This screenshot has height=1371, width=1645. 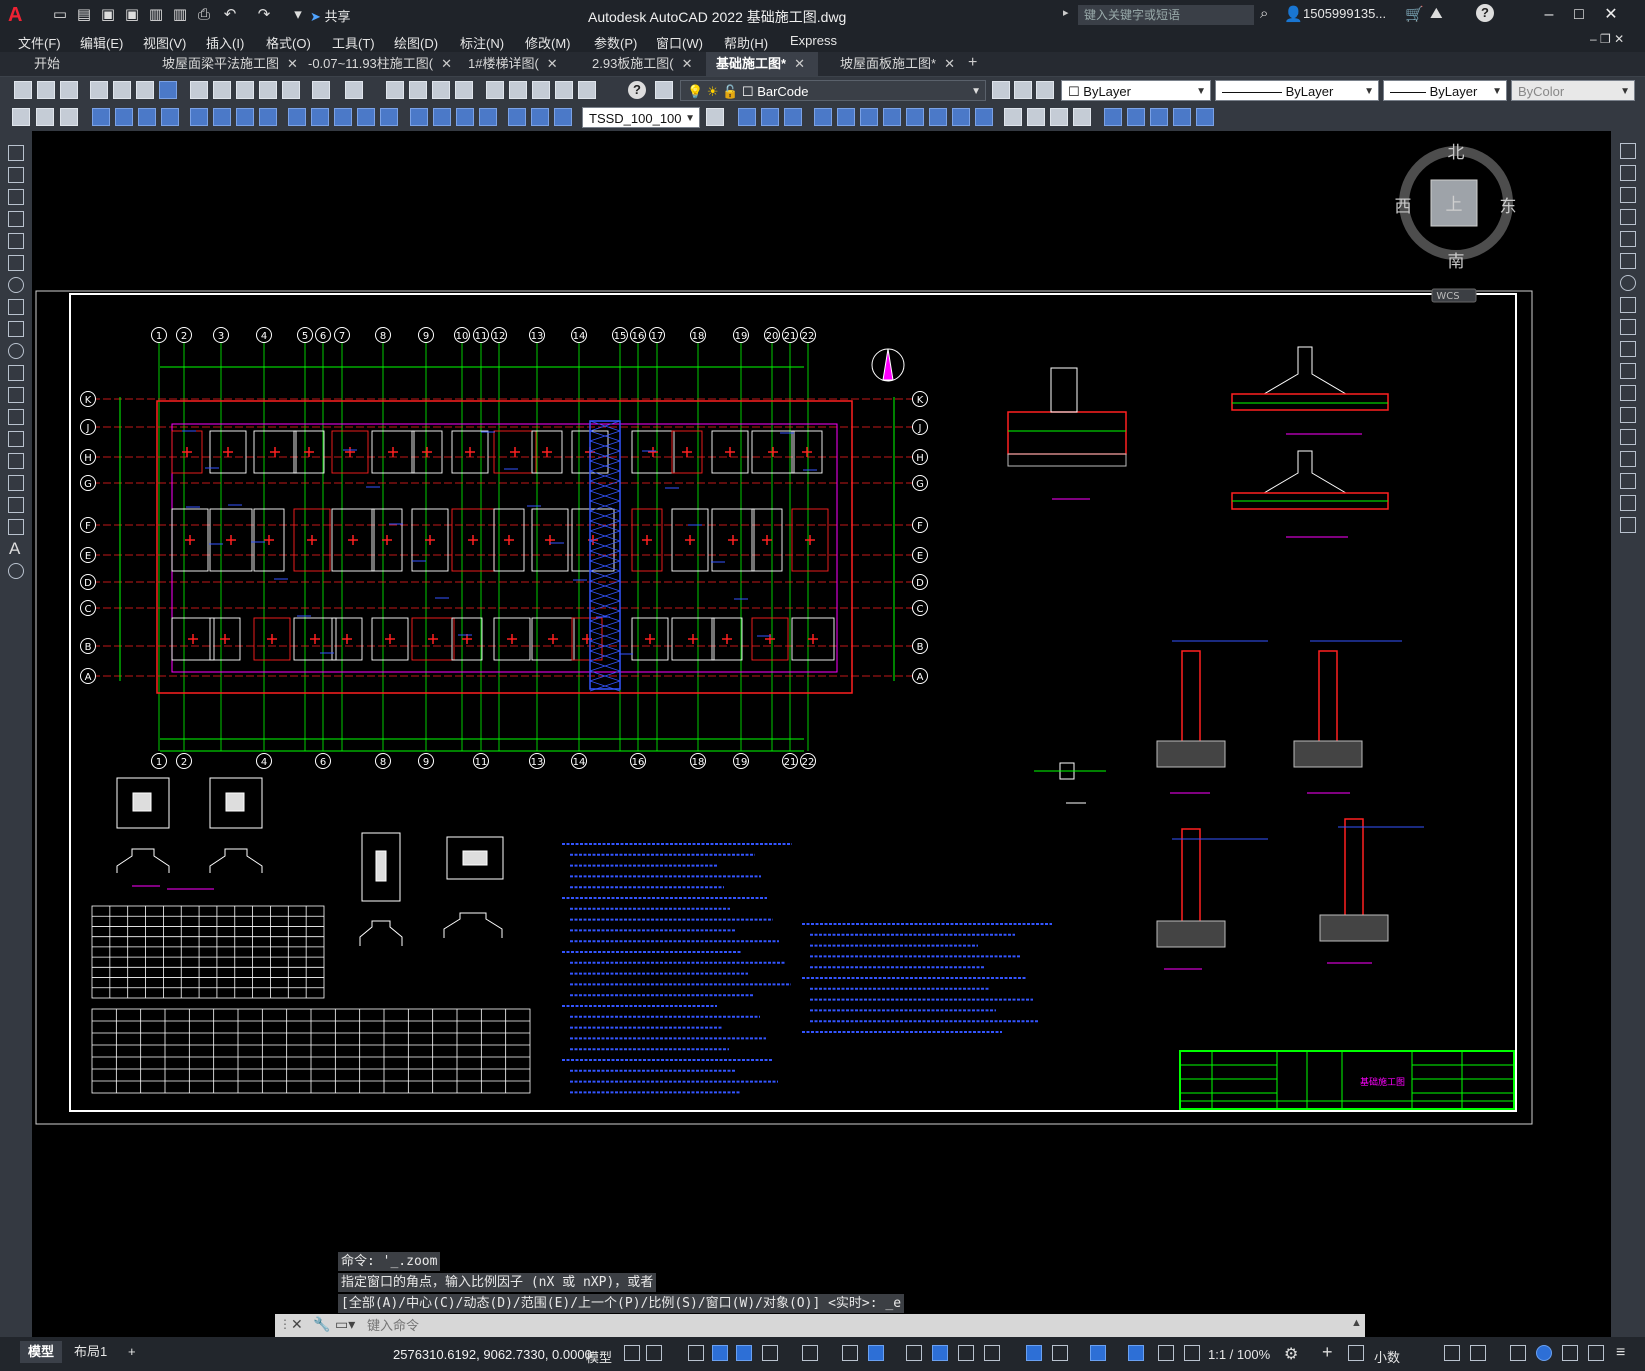 I want to click on dim-text-edit-icon, so click(x=540, y=117).